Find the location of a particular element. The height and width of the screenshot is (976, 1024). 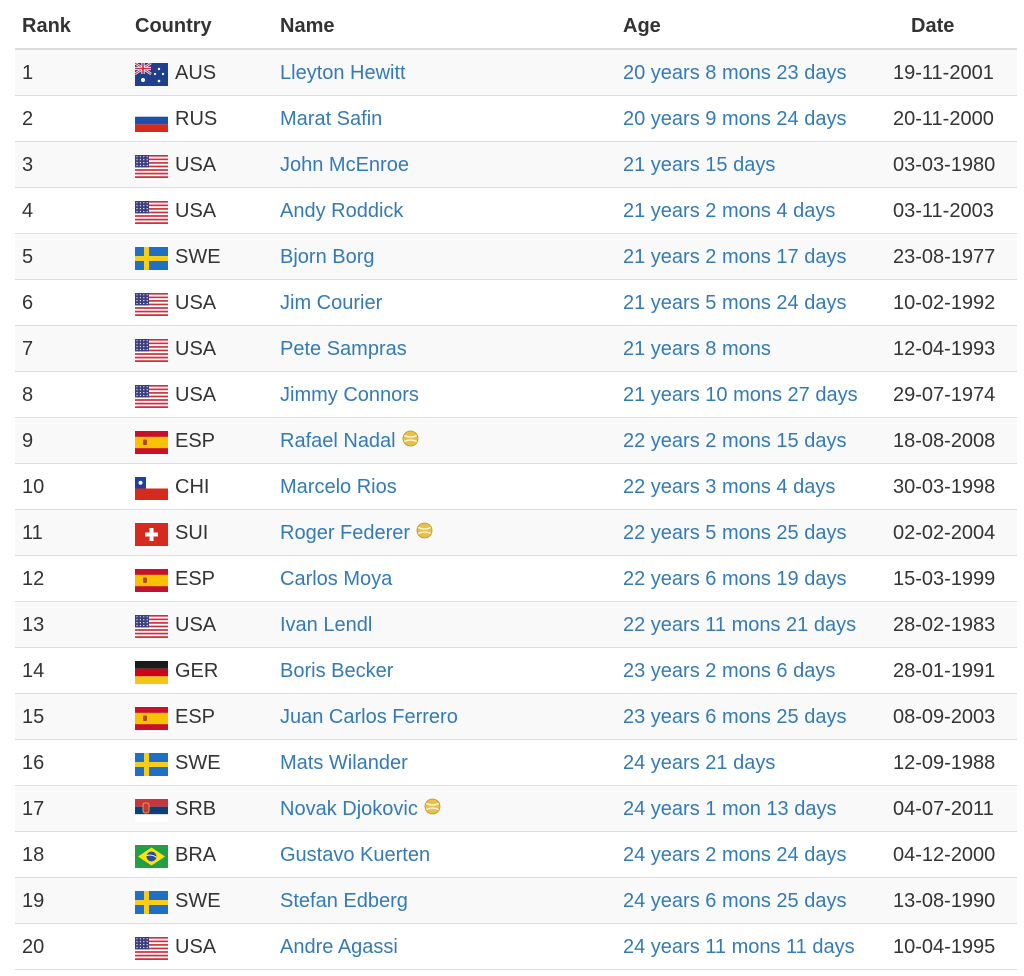

bra-flag-icon is located at coordinates (151, 856).